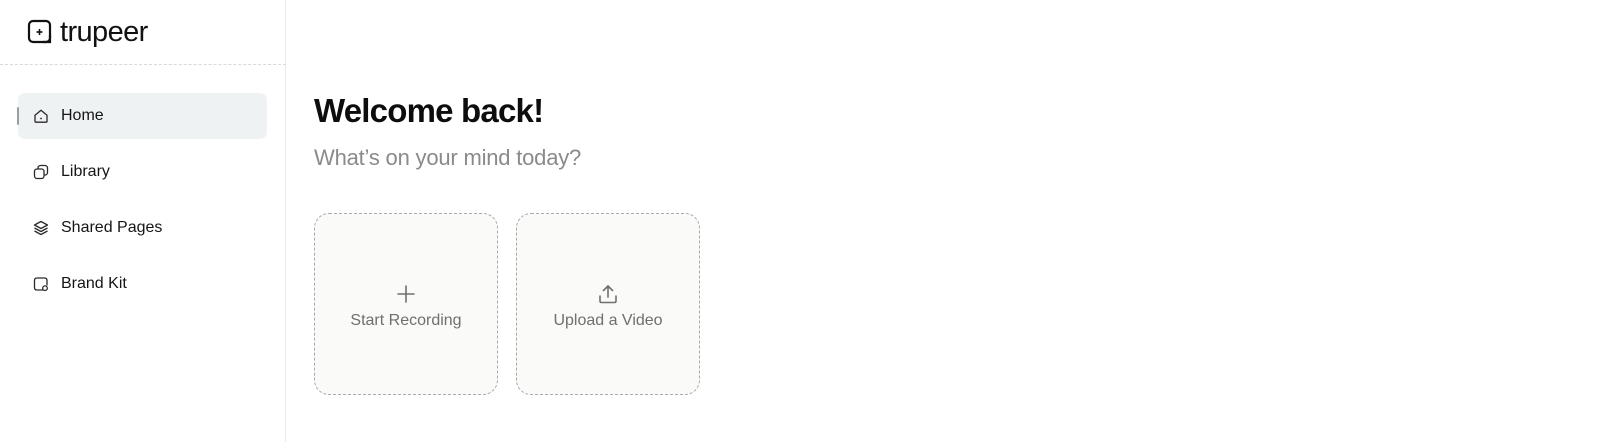 The width and height of the screenshot is (1600, 442). What do you see at coordinates (143, 64) in the screenshot?
I see `divider` at bounding box center [143, 64].